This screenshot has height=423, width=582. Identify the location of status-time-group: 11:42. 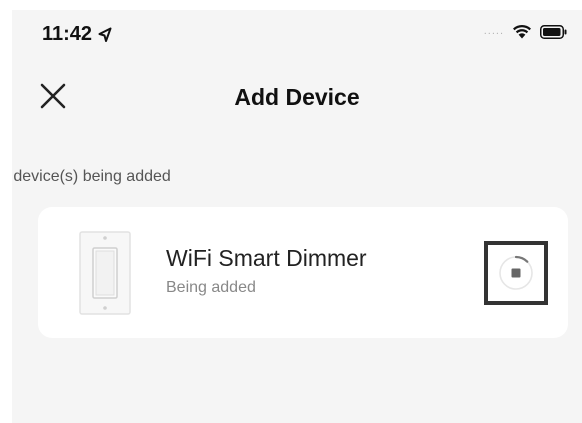
(77, 34).